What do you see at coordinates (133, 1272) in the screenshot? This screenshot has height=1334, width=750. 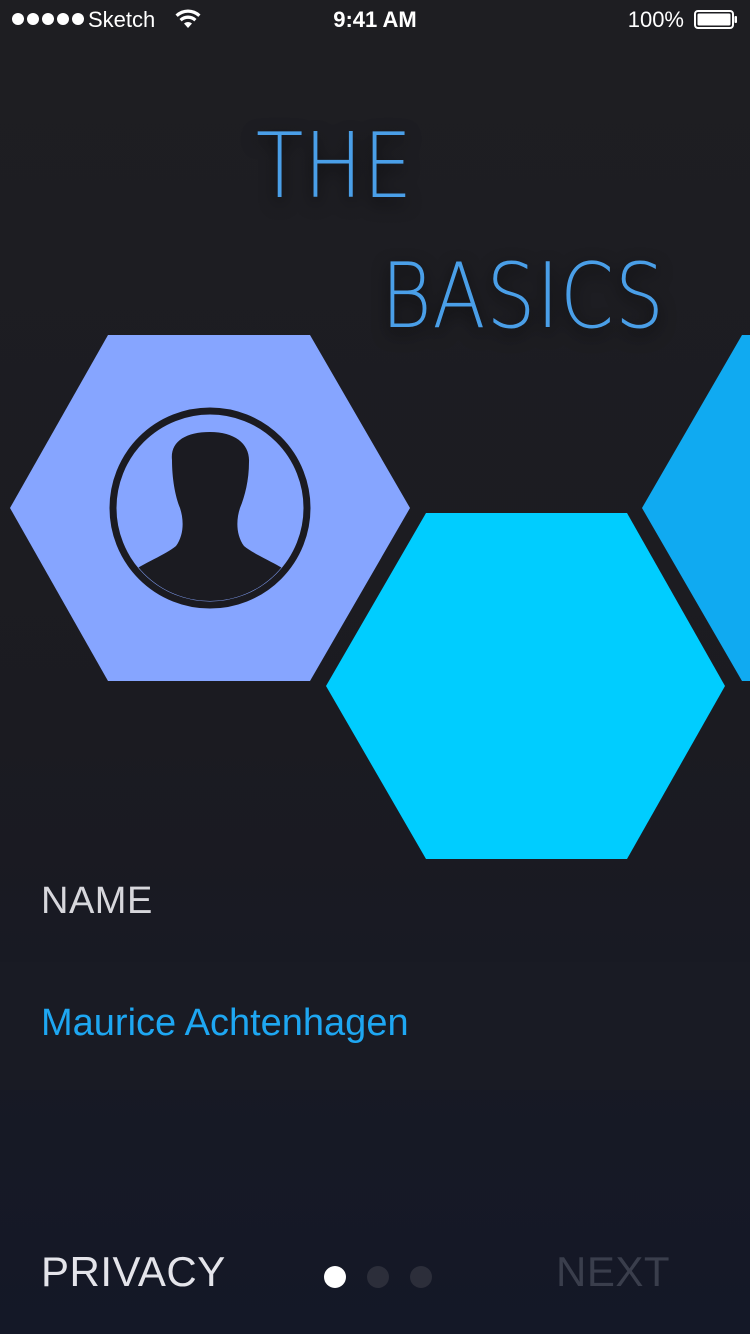 I see `privacy-button: PRIVACY` at bounding box center [133, 1272].